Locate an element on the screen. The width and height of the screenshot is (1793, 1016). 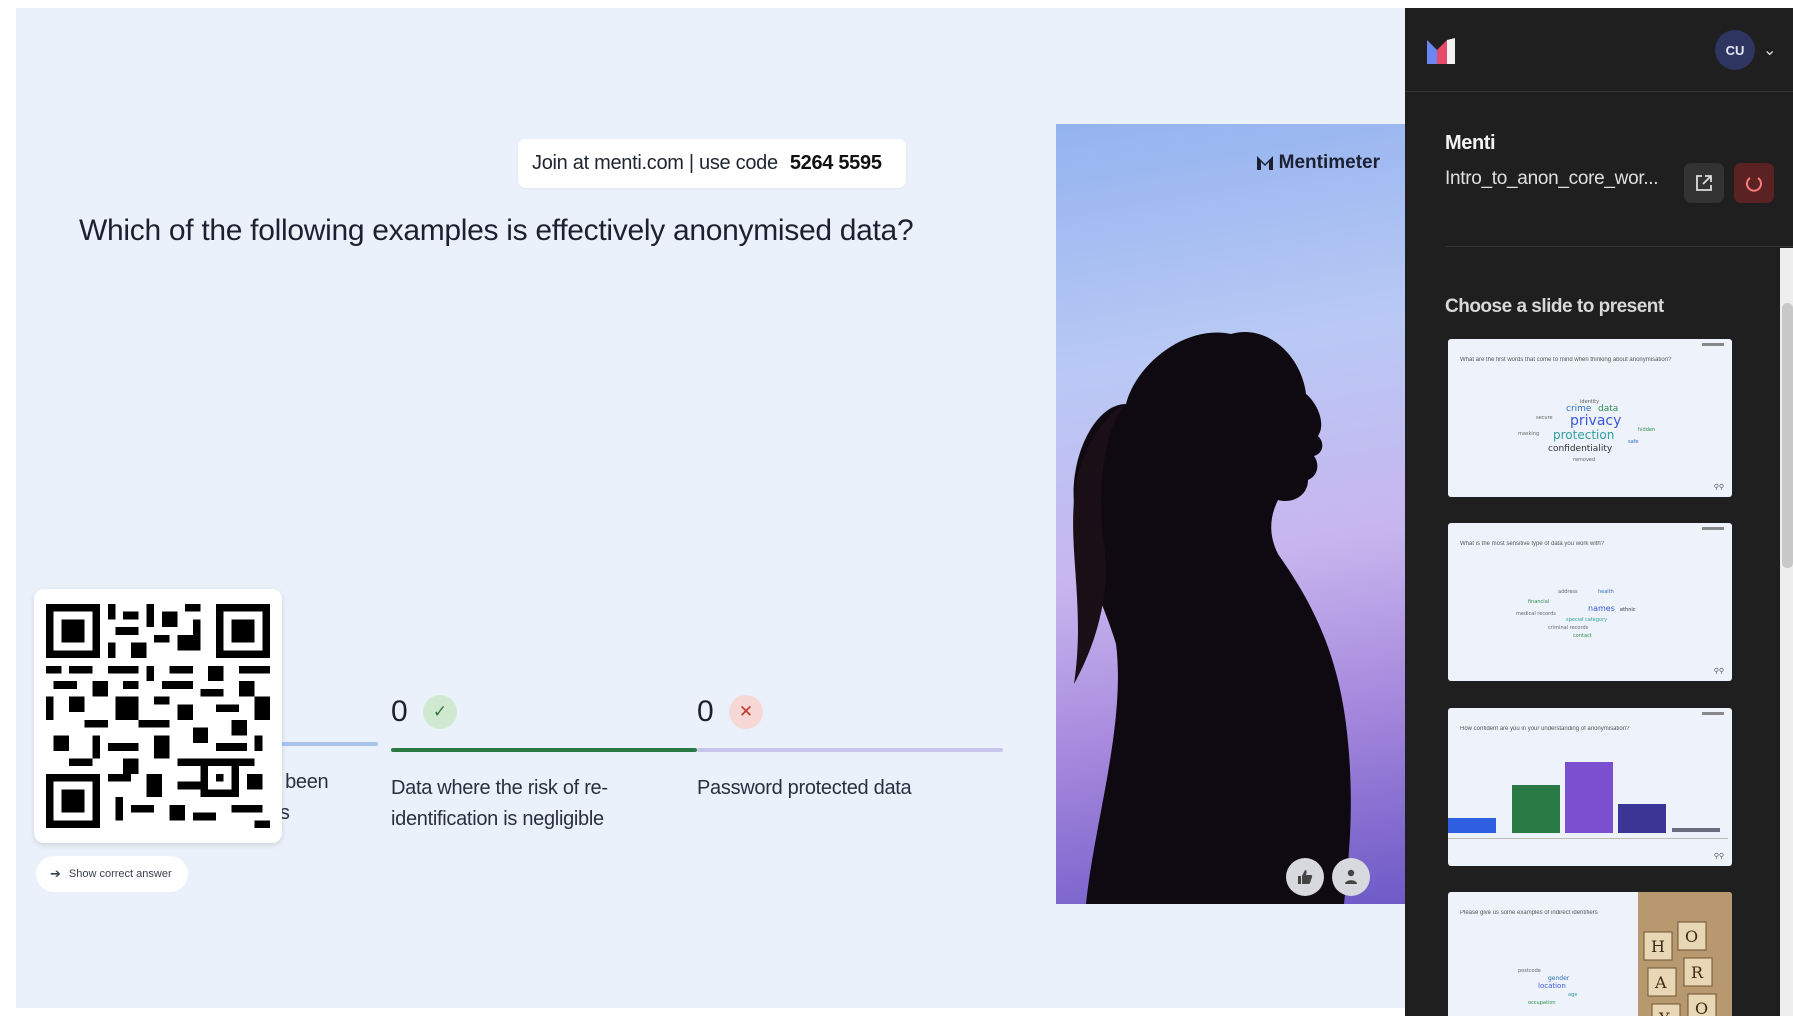
svg-text: address is located at coordinates (1568, 592).